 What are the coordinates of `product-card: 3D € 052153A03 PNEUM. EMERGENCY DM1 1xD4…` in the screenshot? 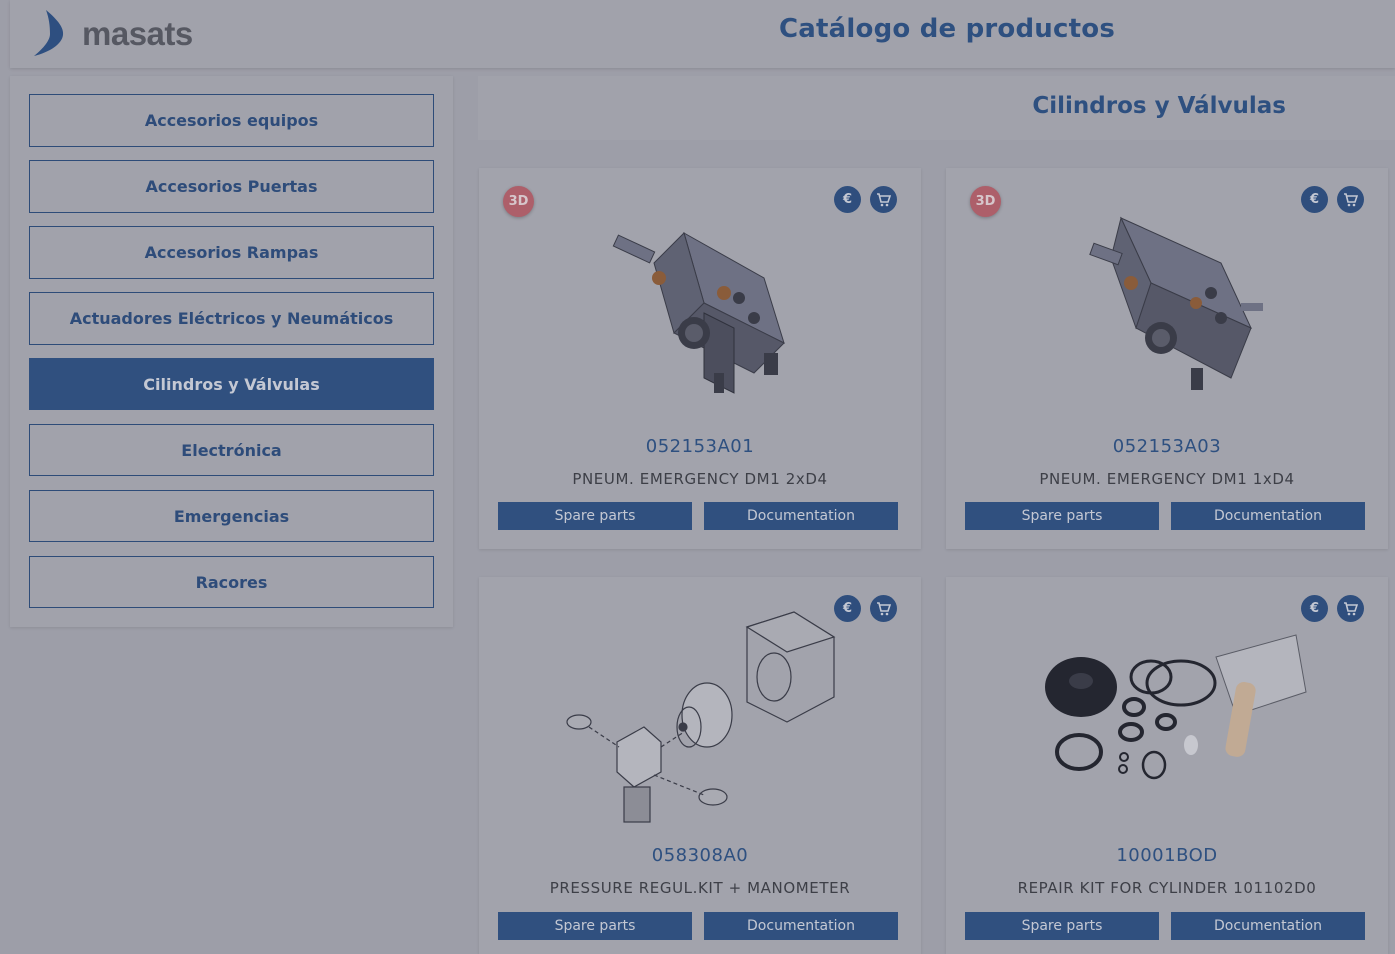 It's located at (1167, 358).